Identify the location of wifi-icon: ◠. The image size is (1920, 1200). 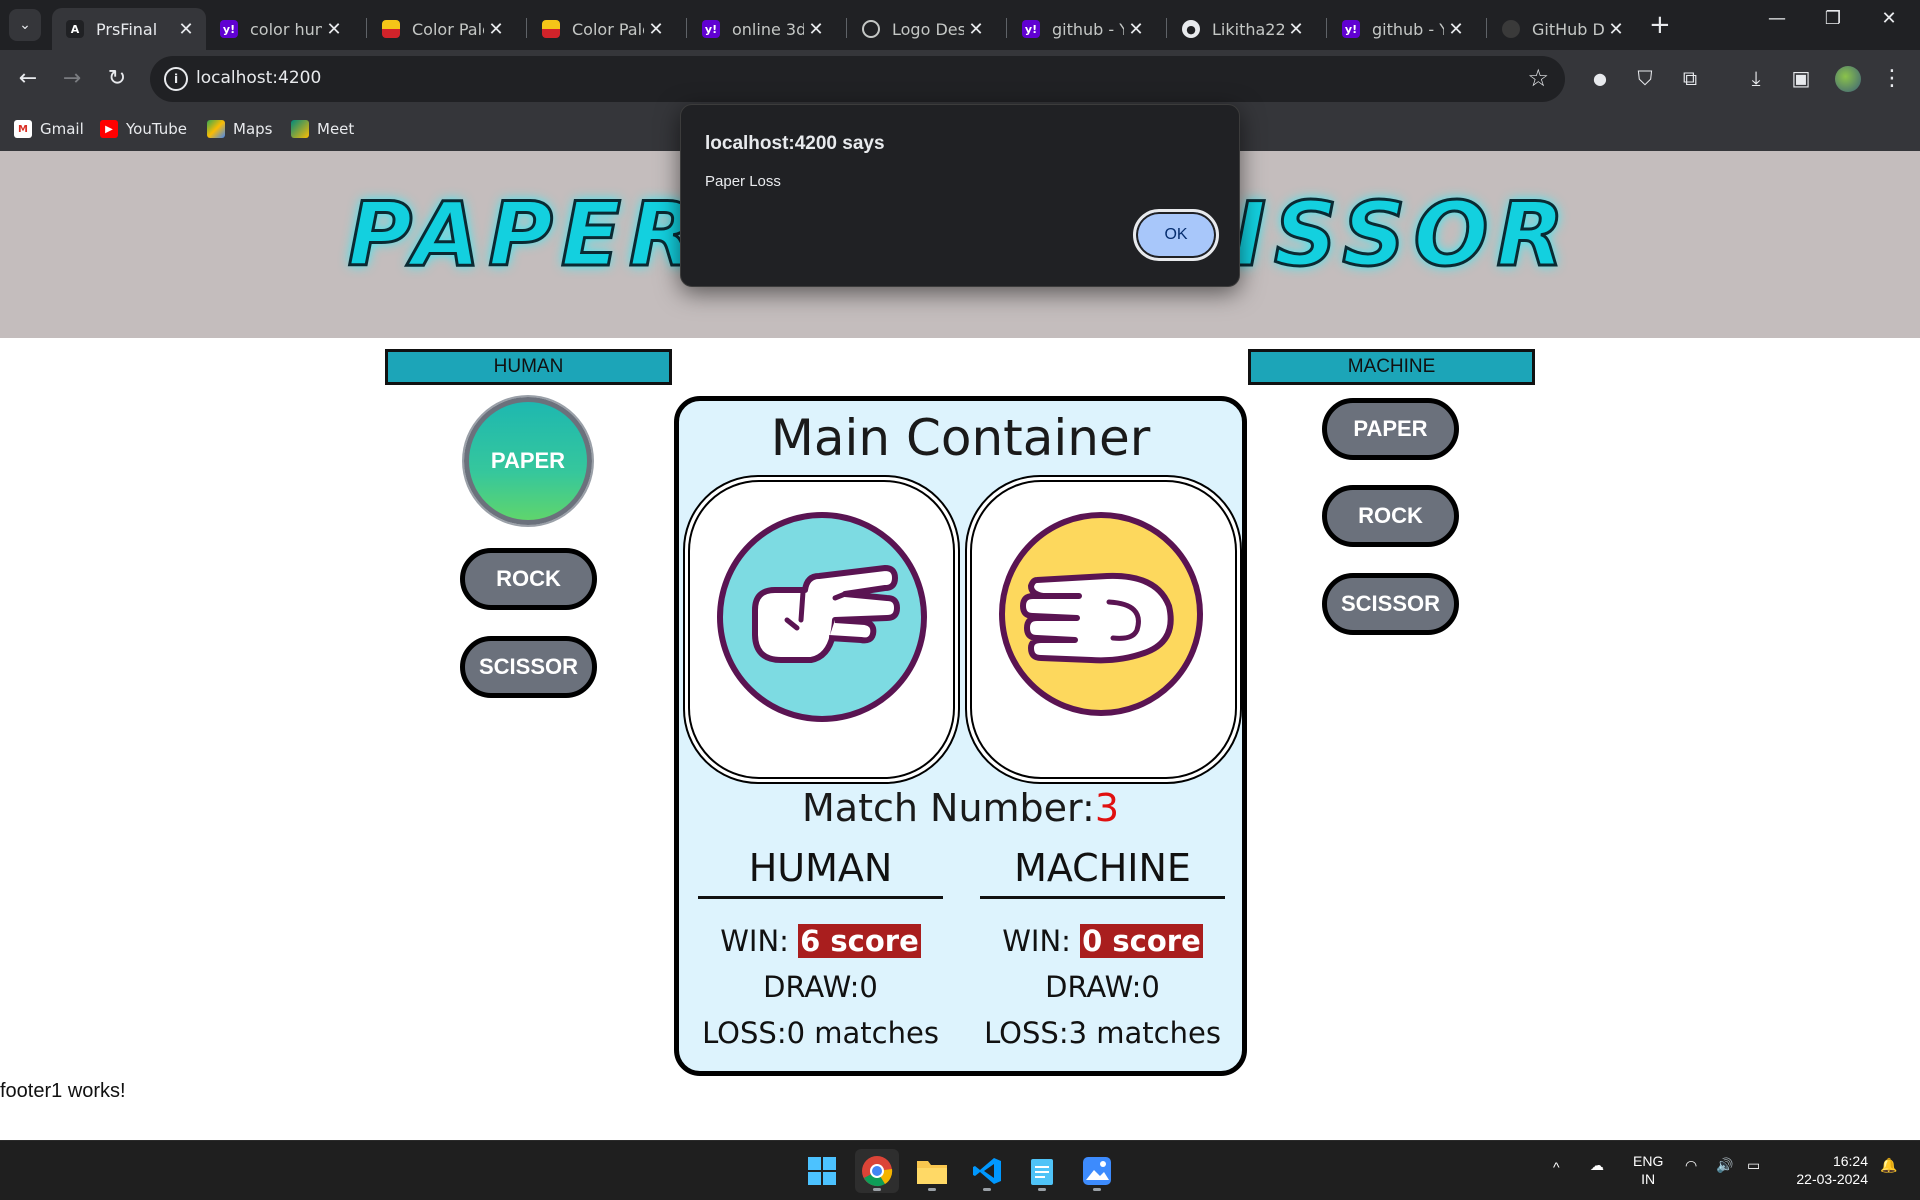
(1691, 1165).